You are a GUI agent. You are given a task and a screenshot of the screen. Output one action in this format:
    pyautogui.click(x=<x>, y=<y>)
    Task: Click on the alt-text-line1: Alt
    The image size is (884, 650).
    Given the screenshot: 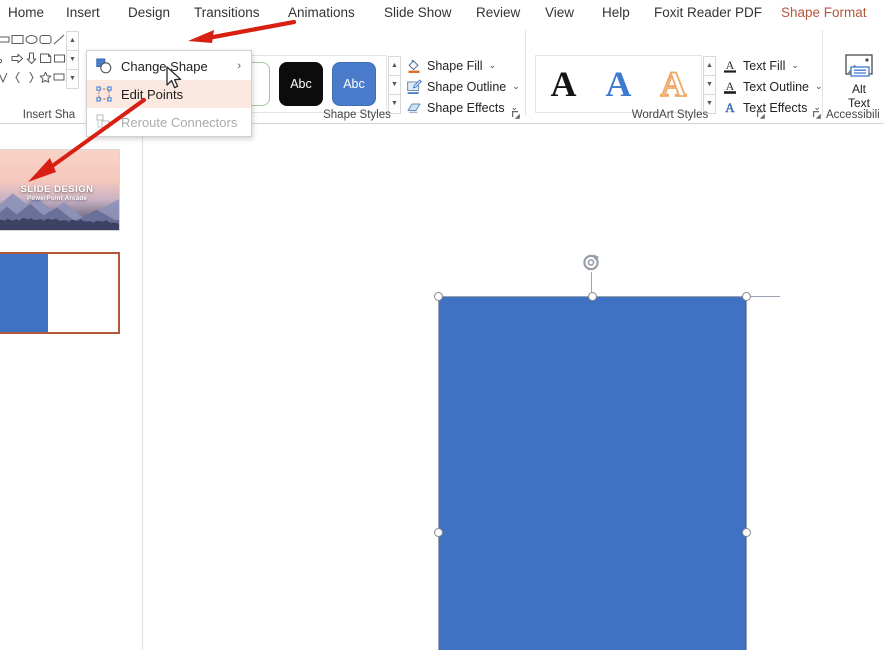 What is the action you would take?
    pyautogui.click(x=858, y=89)
    